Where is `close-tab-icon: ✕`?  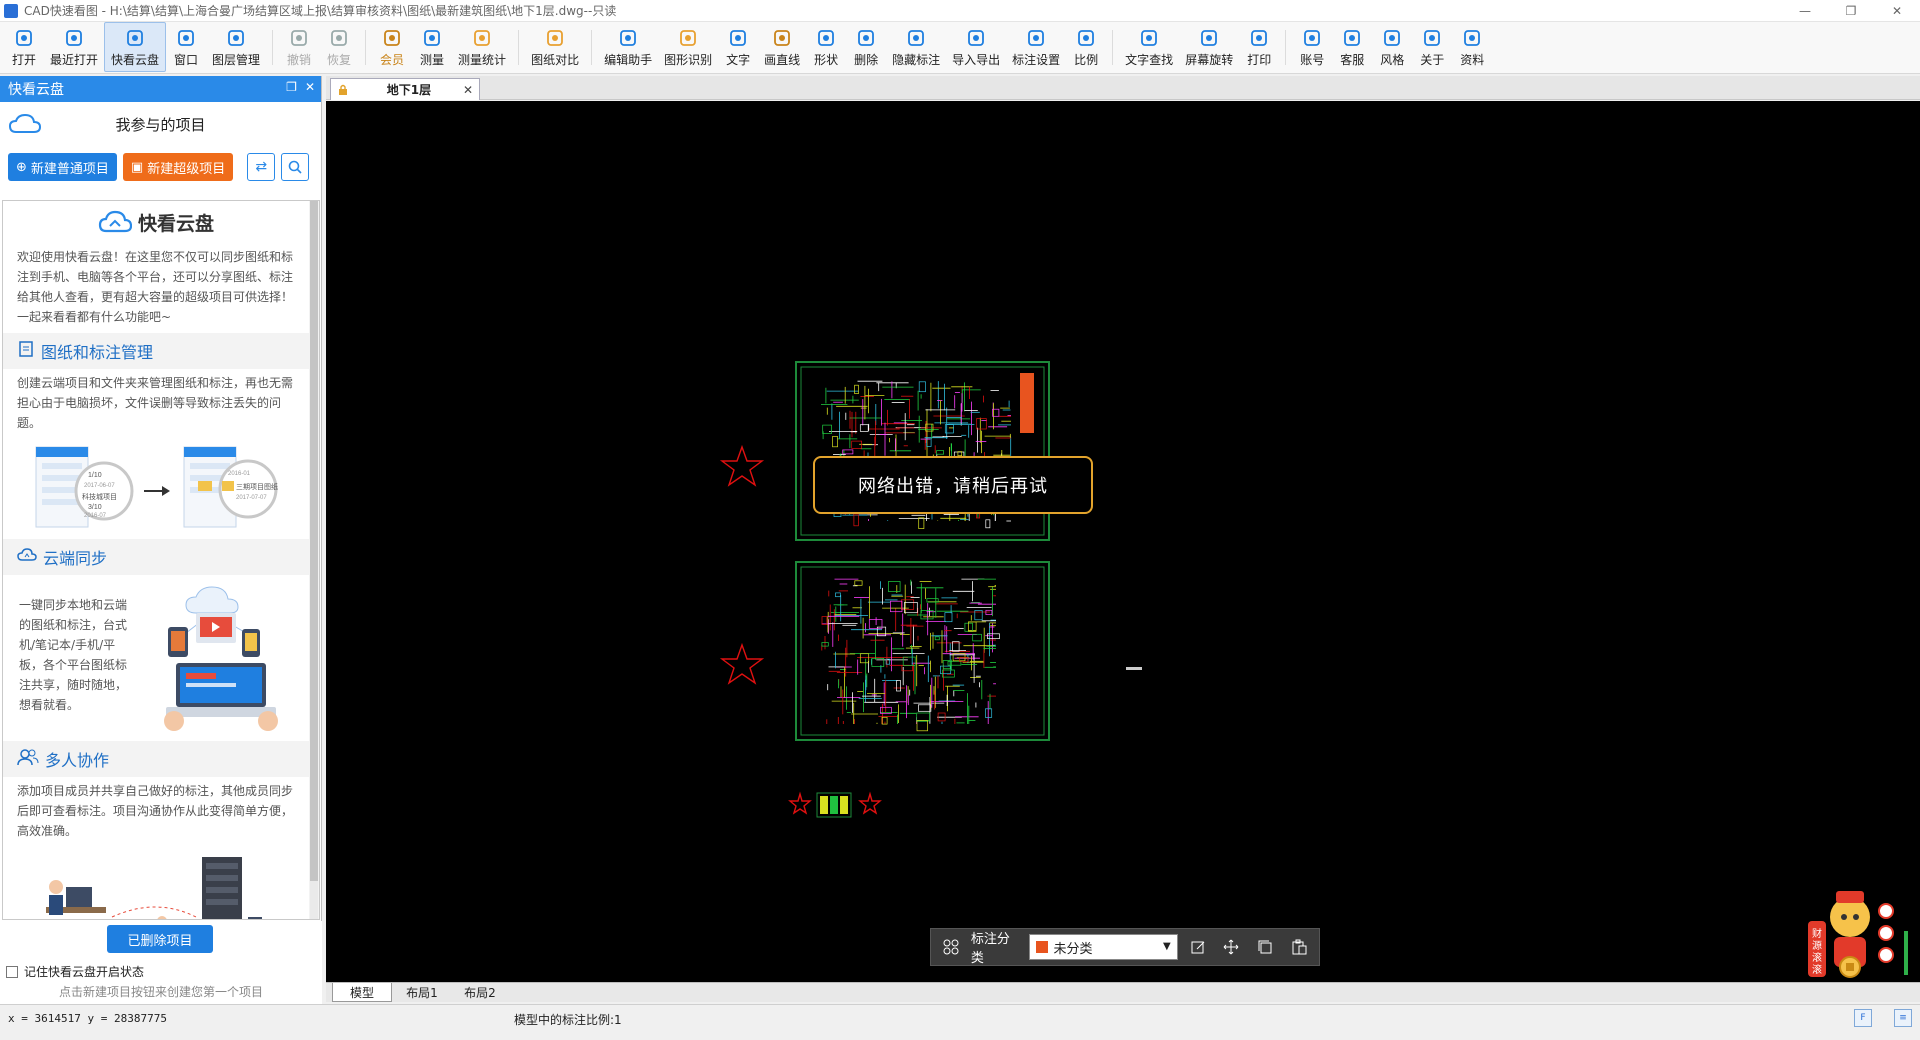 close-tab-icon: ✕ is located at coordinates (468, 90).